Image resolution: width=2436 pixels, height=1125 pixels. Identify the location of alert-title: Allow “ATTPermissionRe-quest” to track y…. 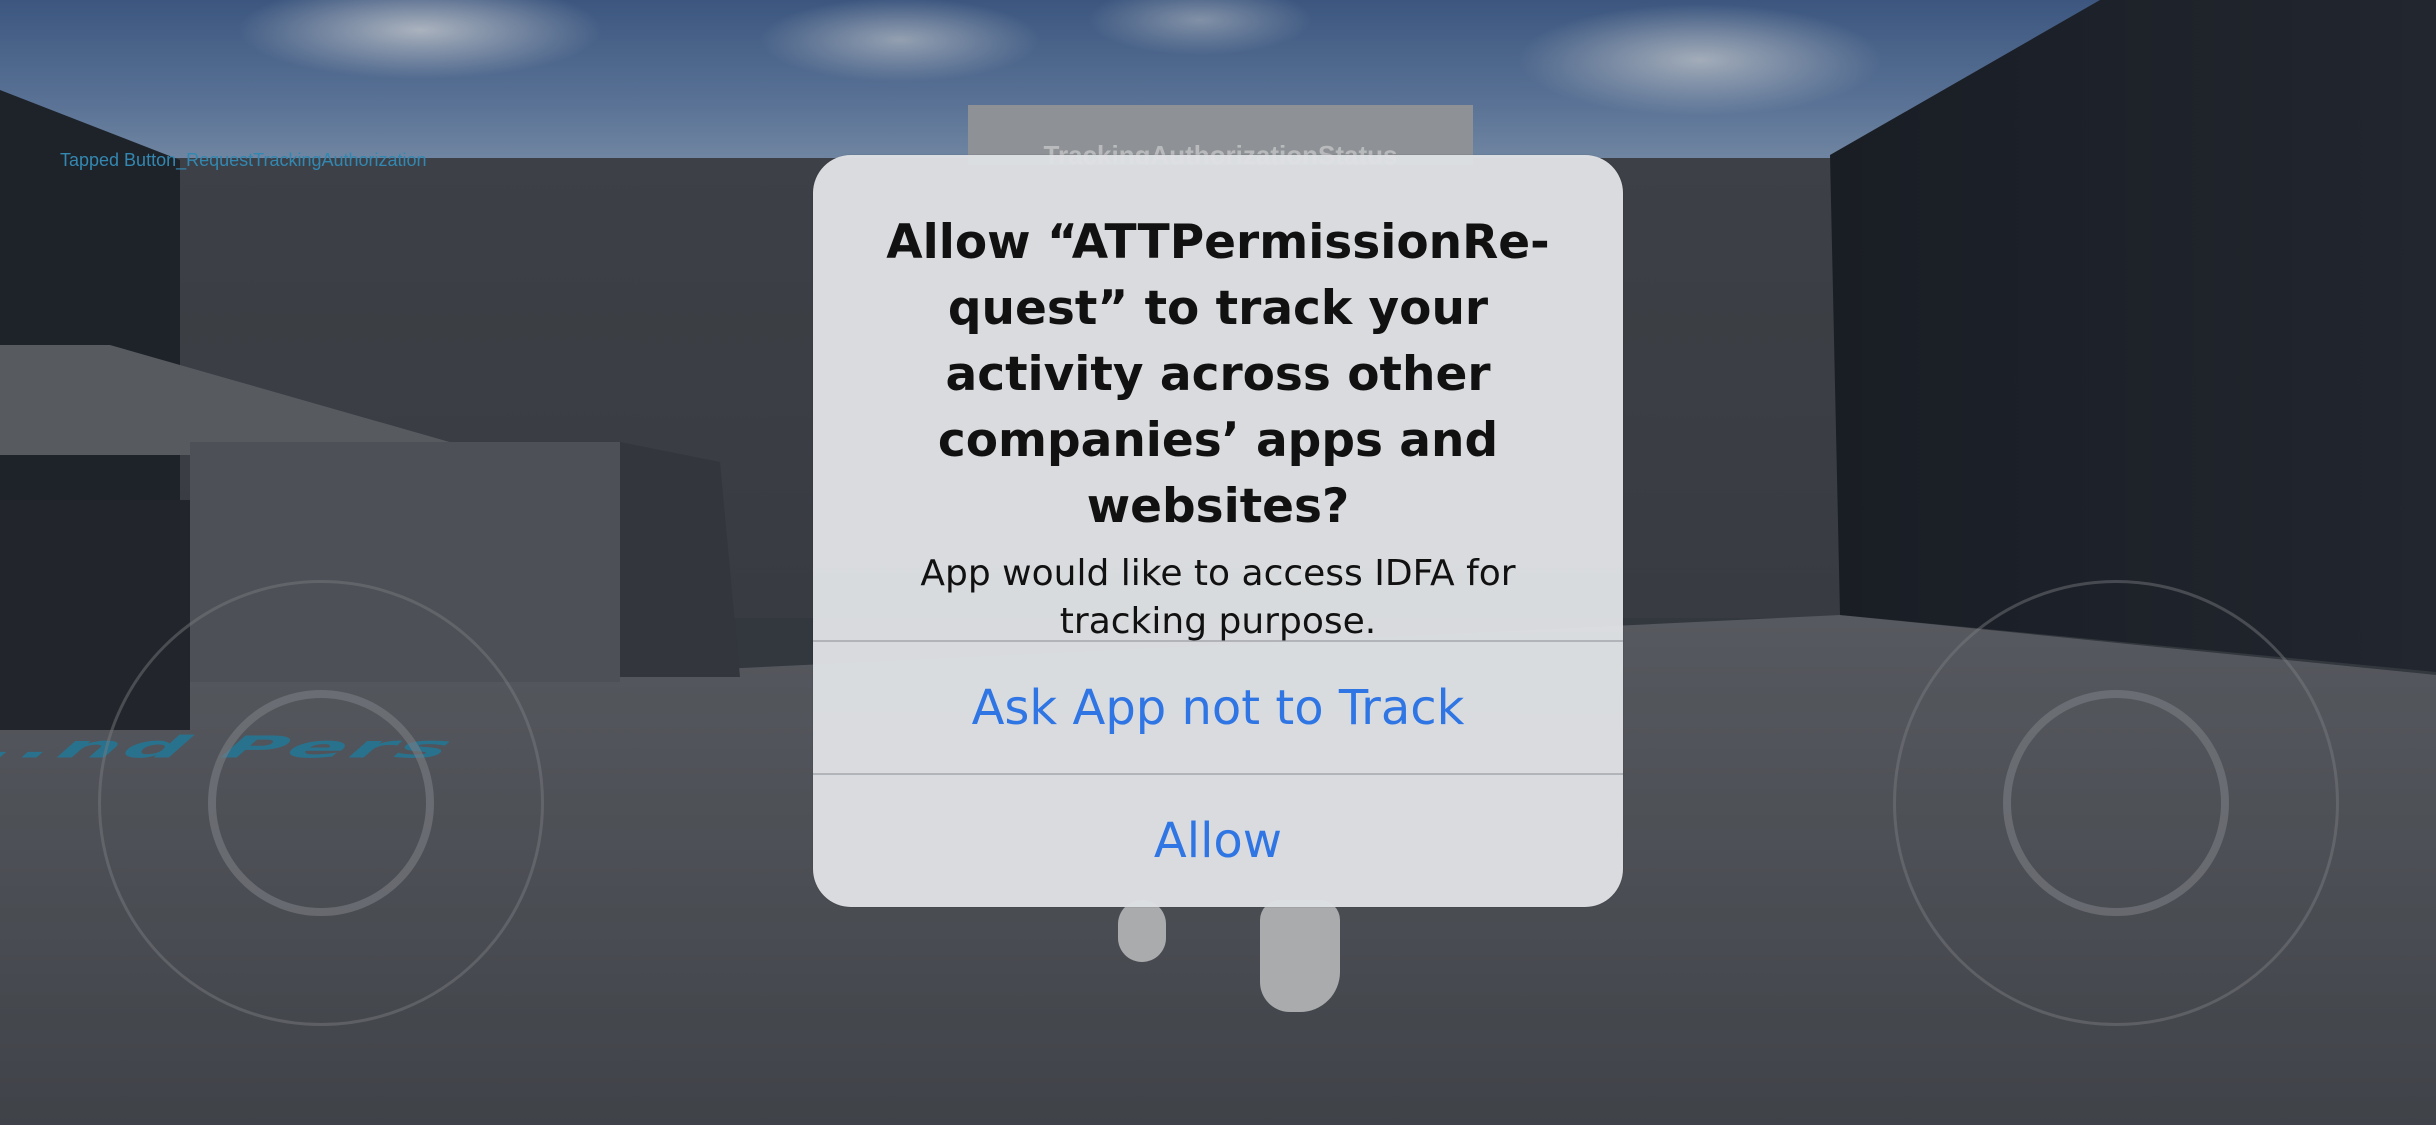
(1218, 374).